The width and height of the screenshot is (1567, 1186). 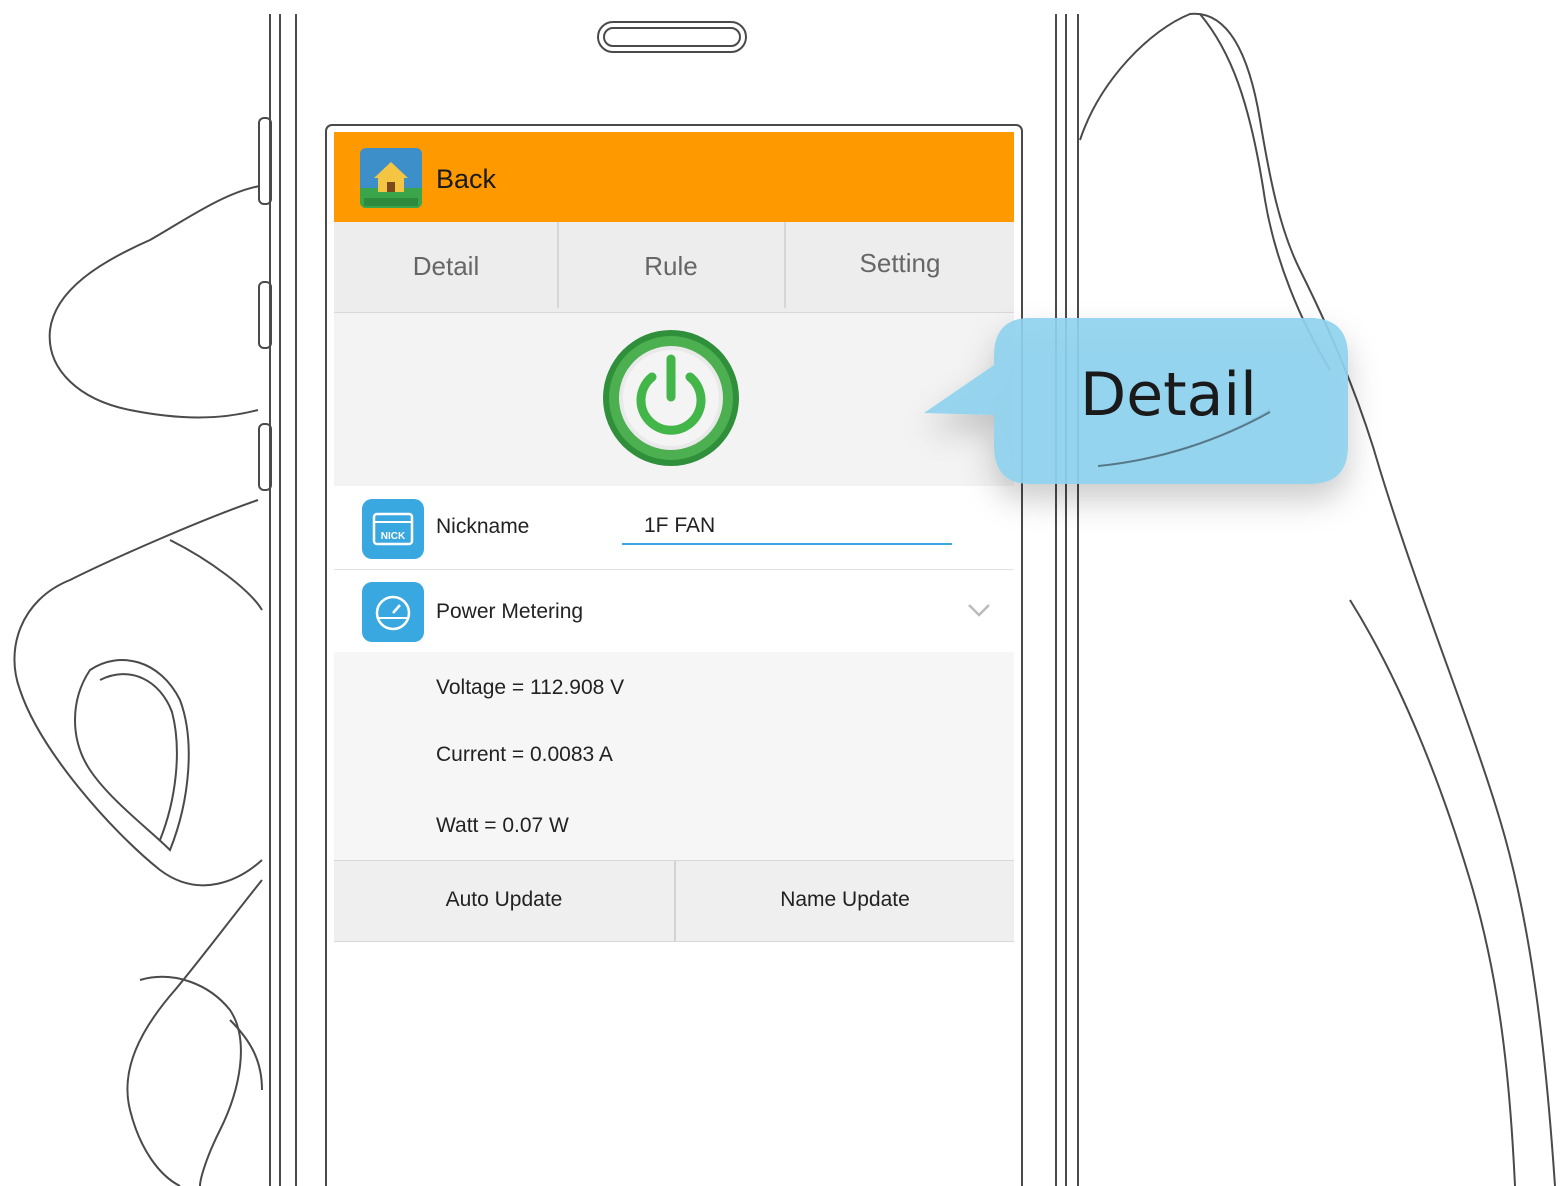 What do you see at coordinates (1168, 395) in the screenshot?
I see `callout-label: Detail` at bounding box center [1168, 395].